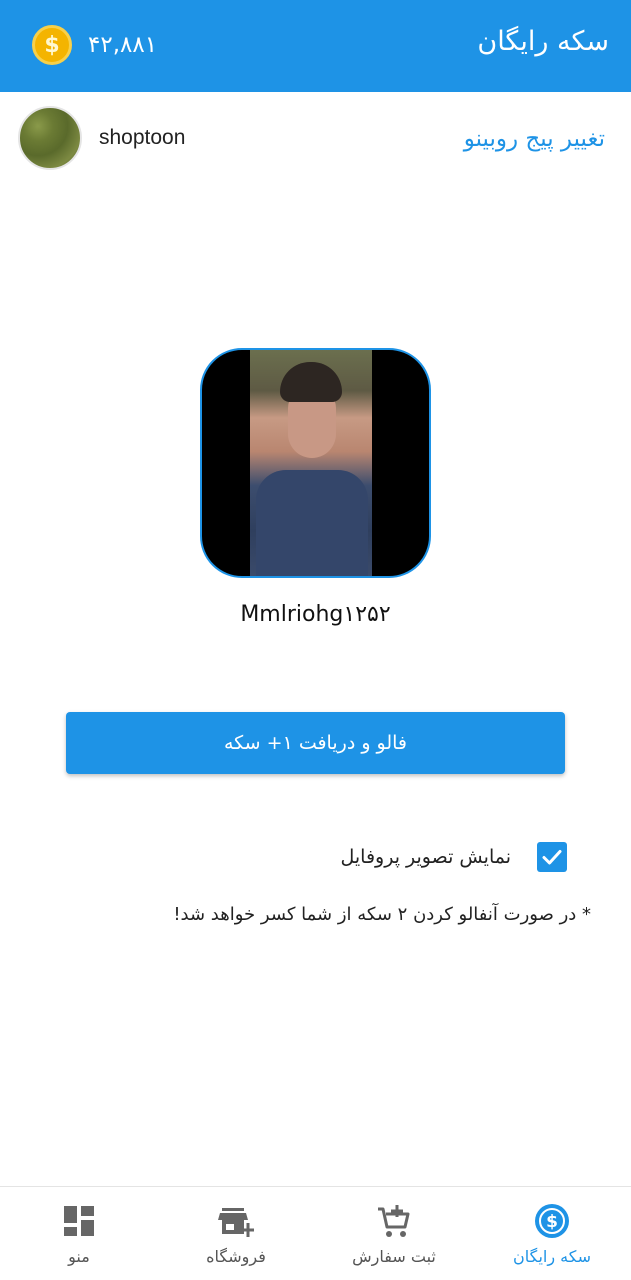 The width and height of the screenshot is (631, 1280). I want to click on nav-label-free-coins: سکه رایگان, so click(552, 1256).